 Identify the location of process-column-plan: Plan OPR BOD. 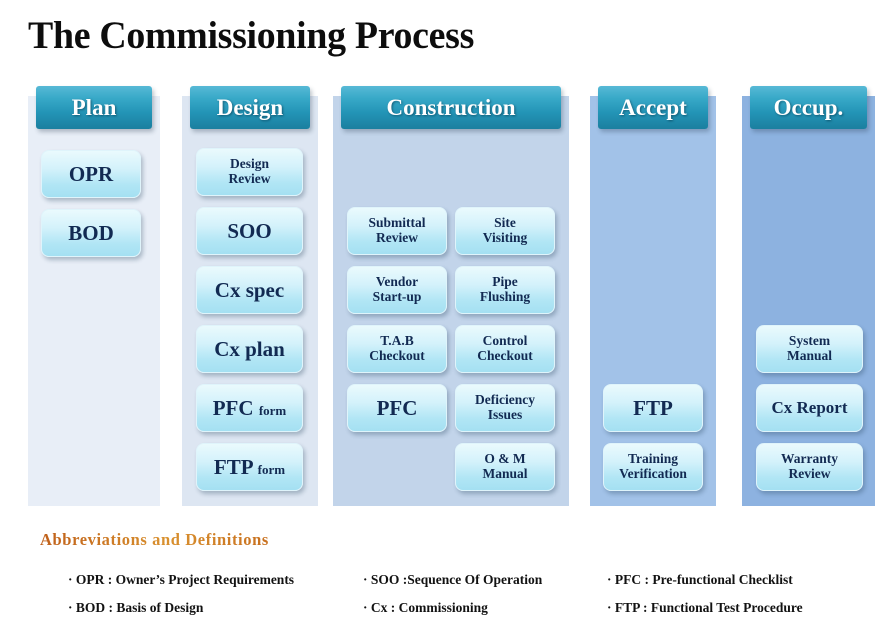
(94, 296).